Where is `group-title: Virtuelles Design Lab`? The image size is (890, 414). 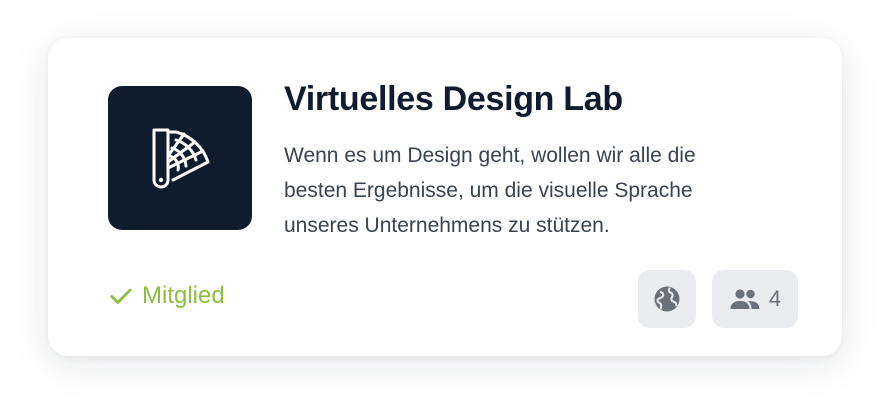 group-title: Virtuelles Design Lab is located at coordinates (453, 99).